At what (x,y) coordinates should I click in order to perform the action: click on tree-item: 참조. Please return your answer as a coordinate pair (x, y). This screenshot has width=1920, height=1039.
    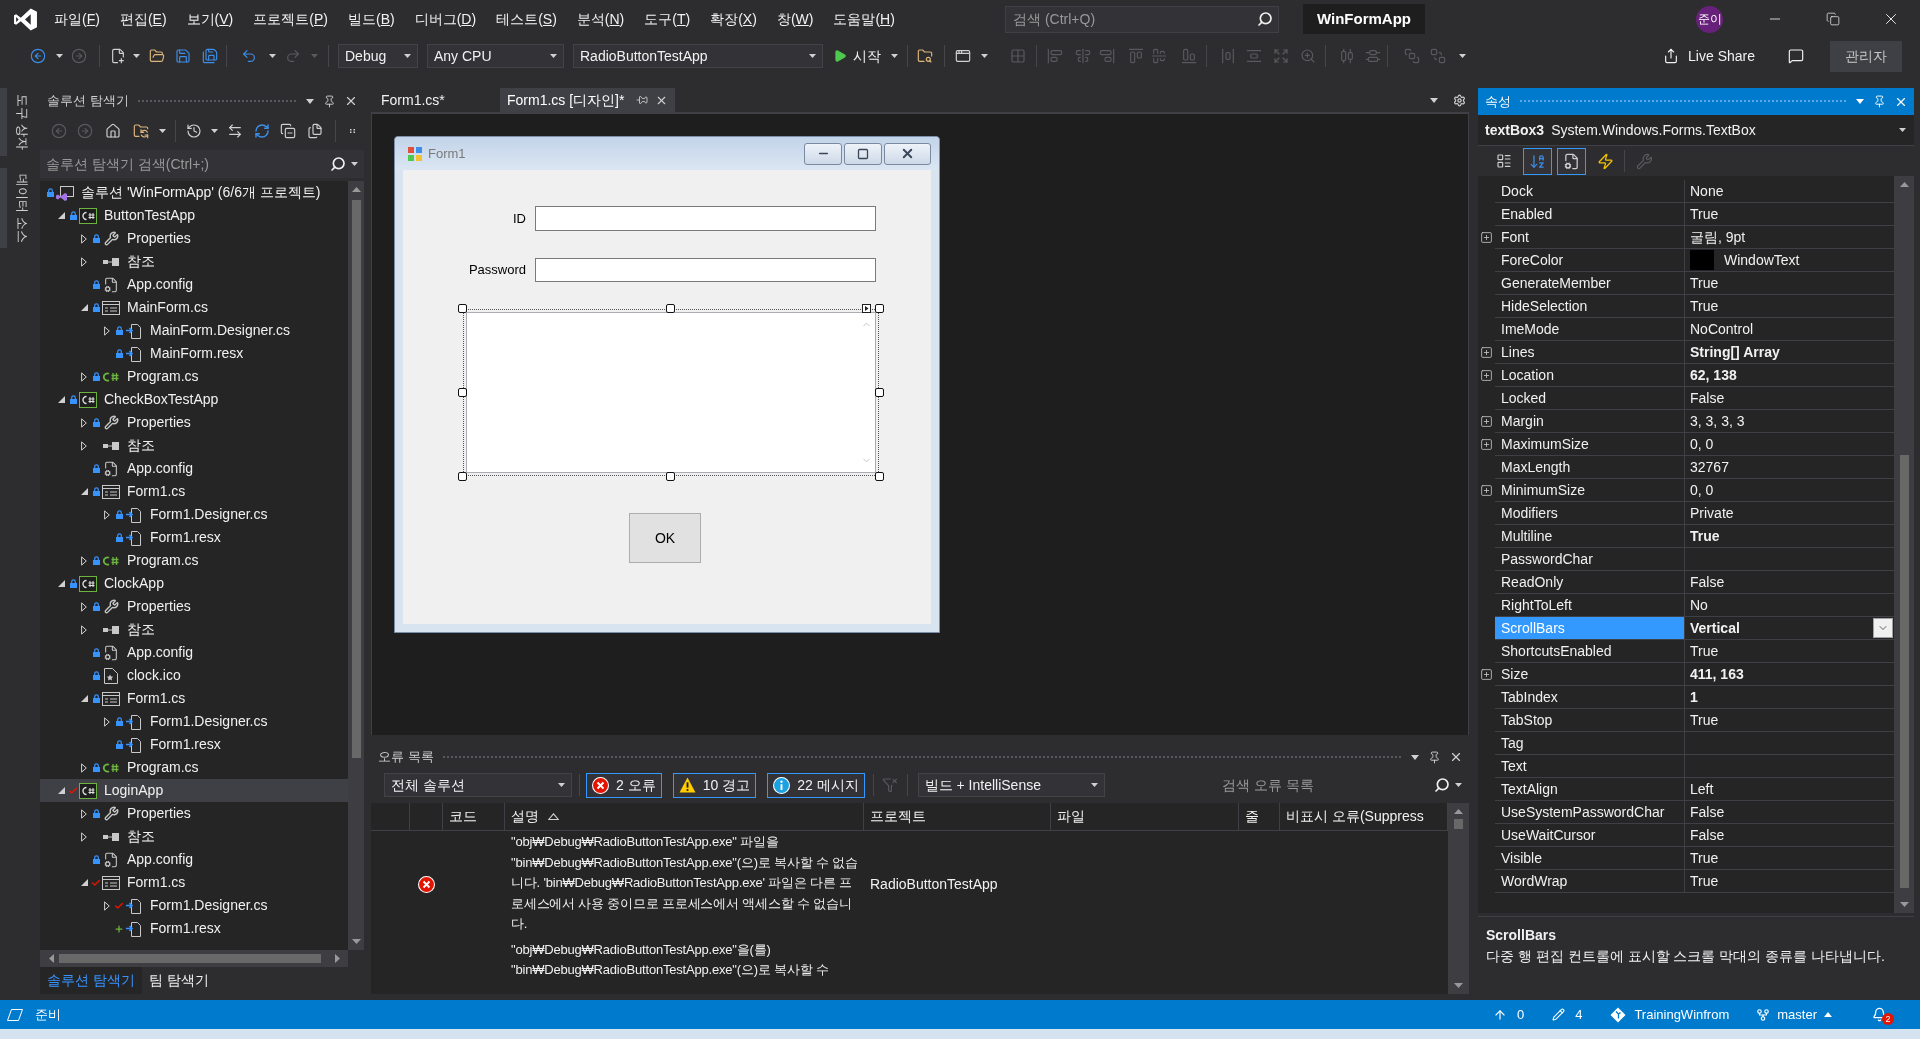
    Looking at the image, I should click on (194, 629).